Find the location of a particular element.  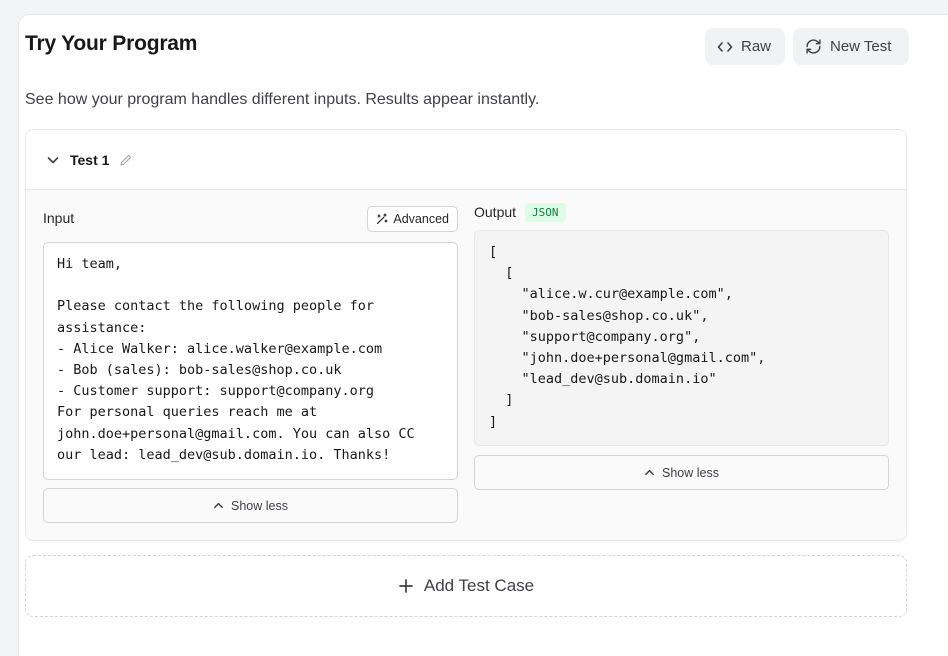

card-header: Try Your Program Raw New Test is located at coordinates (467, 46).